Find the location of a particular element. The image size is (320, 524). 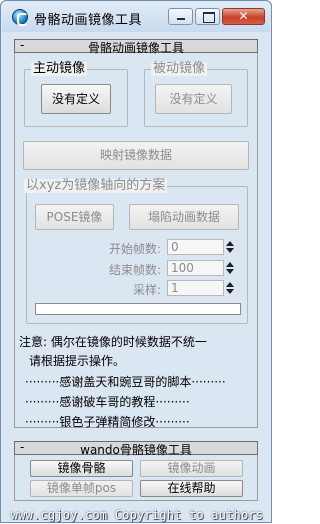

active-mirror-button-label: 没有定义 is located at coordinates (75, 99).